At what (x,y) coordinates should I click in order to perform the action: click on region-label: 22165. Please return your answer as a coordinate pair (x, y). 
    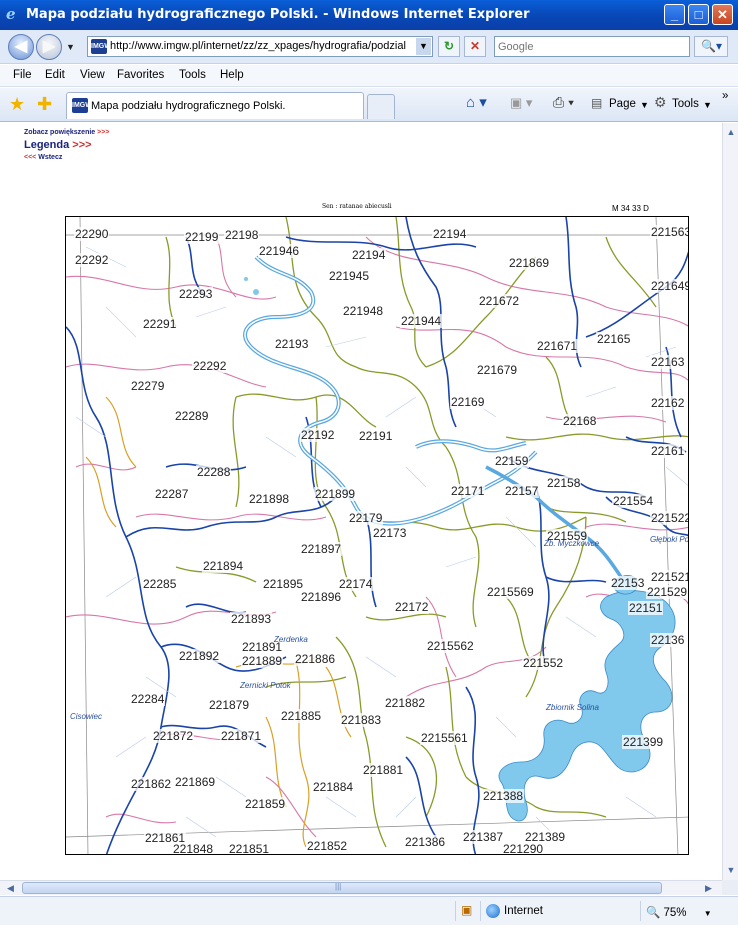
    Looking at the image, I should click on (614, 339).